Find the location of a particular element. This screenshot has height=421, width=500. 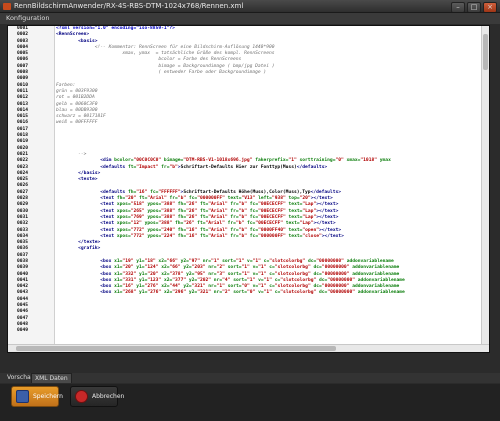

code-token: <defaults is located at coordinates (114, 167).